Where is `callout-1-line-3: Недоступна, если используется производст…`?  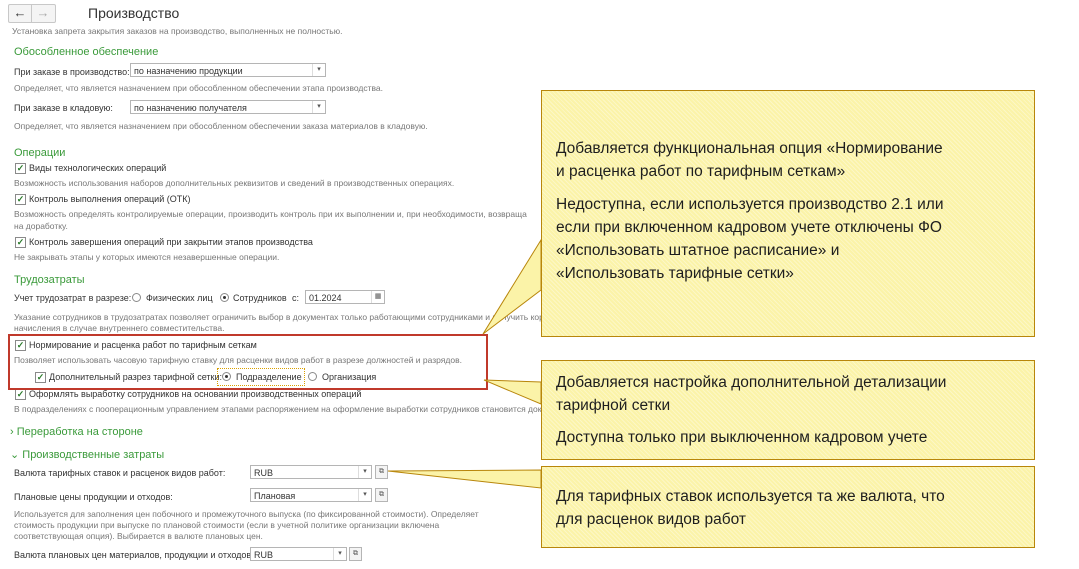 callout-1-line-3: Недоступна, если используется производст… is located at coordinates (750, 204).